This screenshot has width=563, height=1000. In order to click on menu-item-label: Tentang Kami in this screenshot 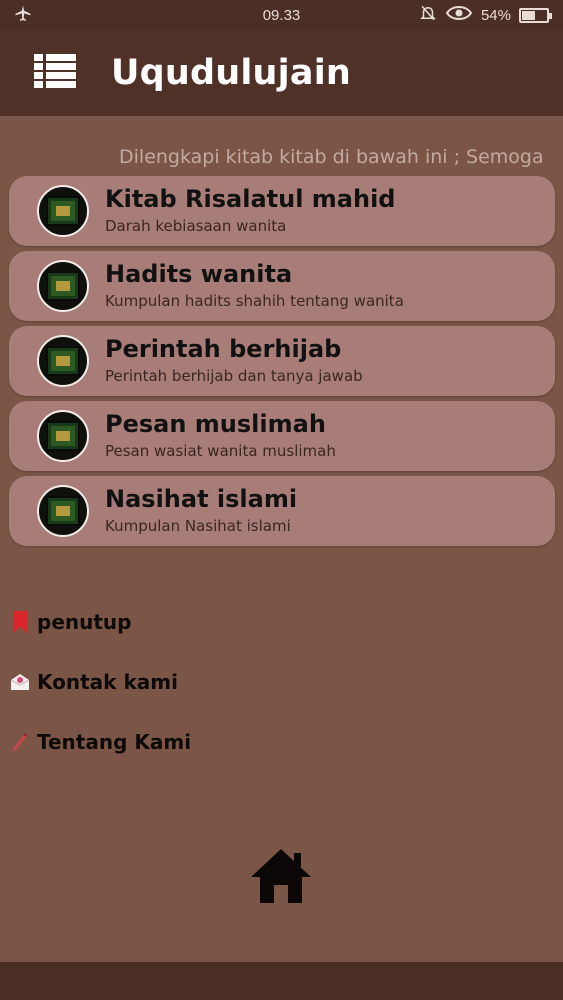, I will do `click(114, 742)`.